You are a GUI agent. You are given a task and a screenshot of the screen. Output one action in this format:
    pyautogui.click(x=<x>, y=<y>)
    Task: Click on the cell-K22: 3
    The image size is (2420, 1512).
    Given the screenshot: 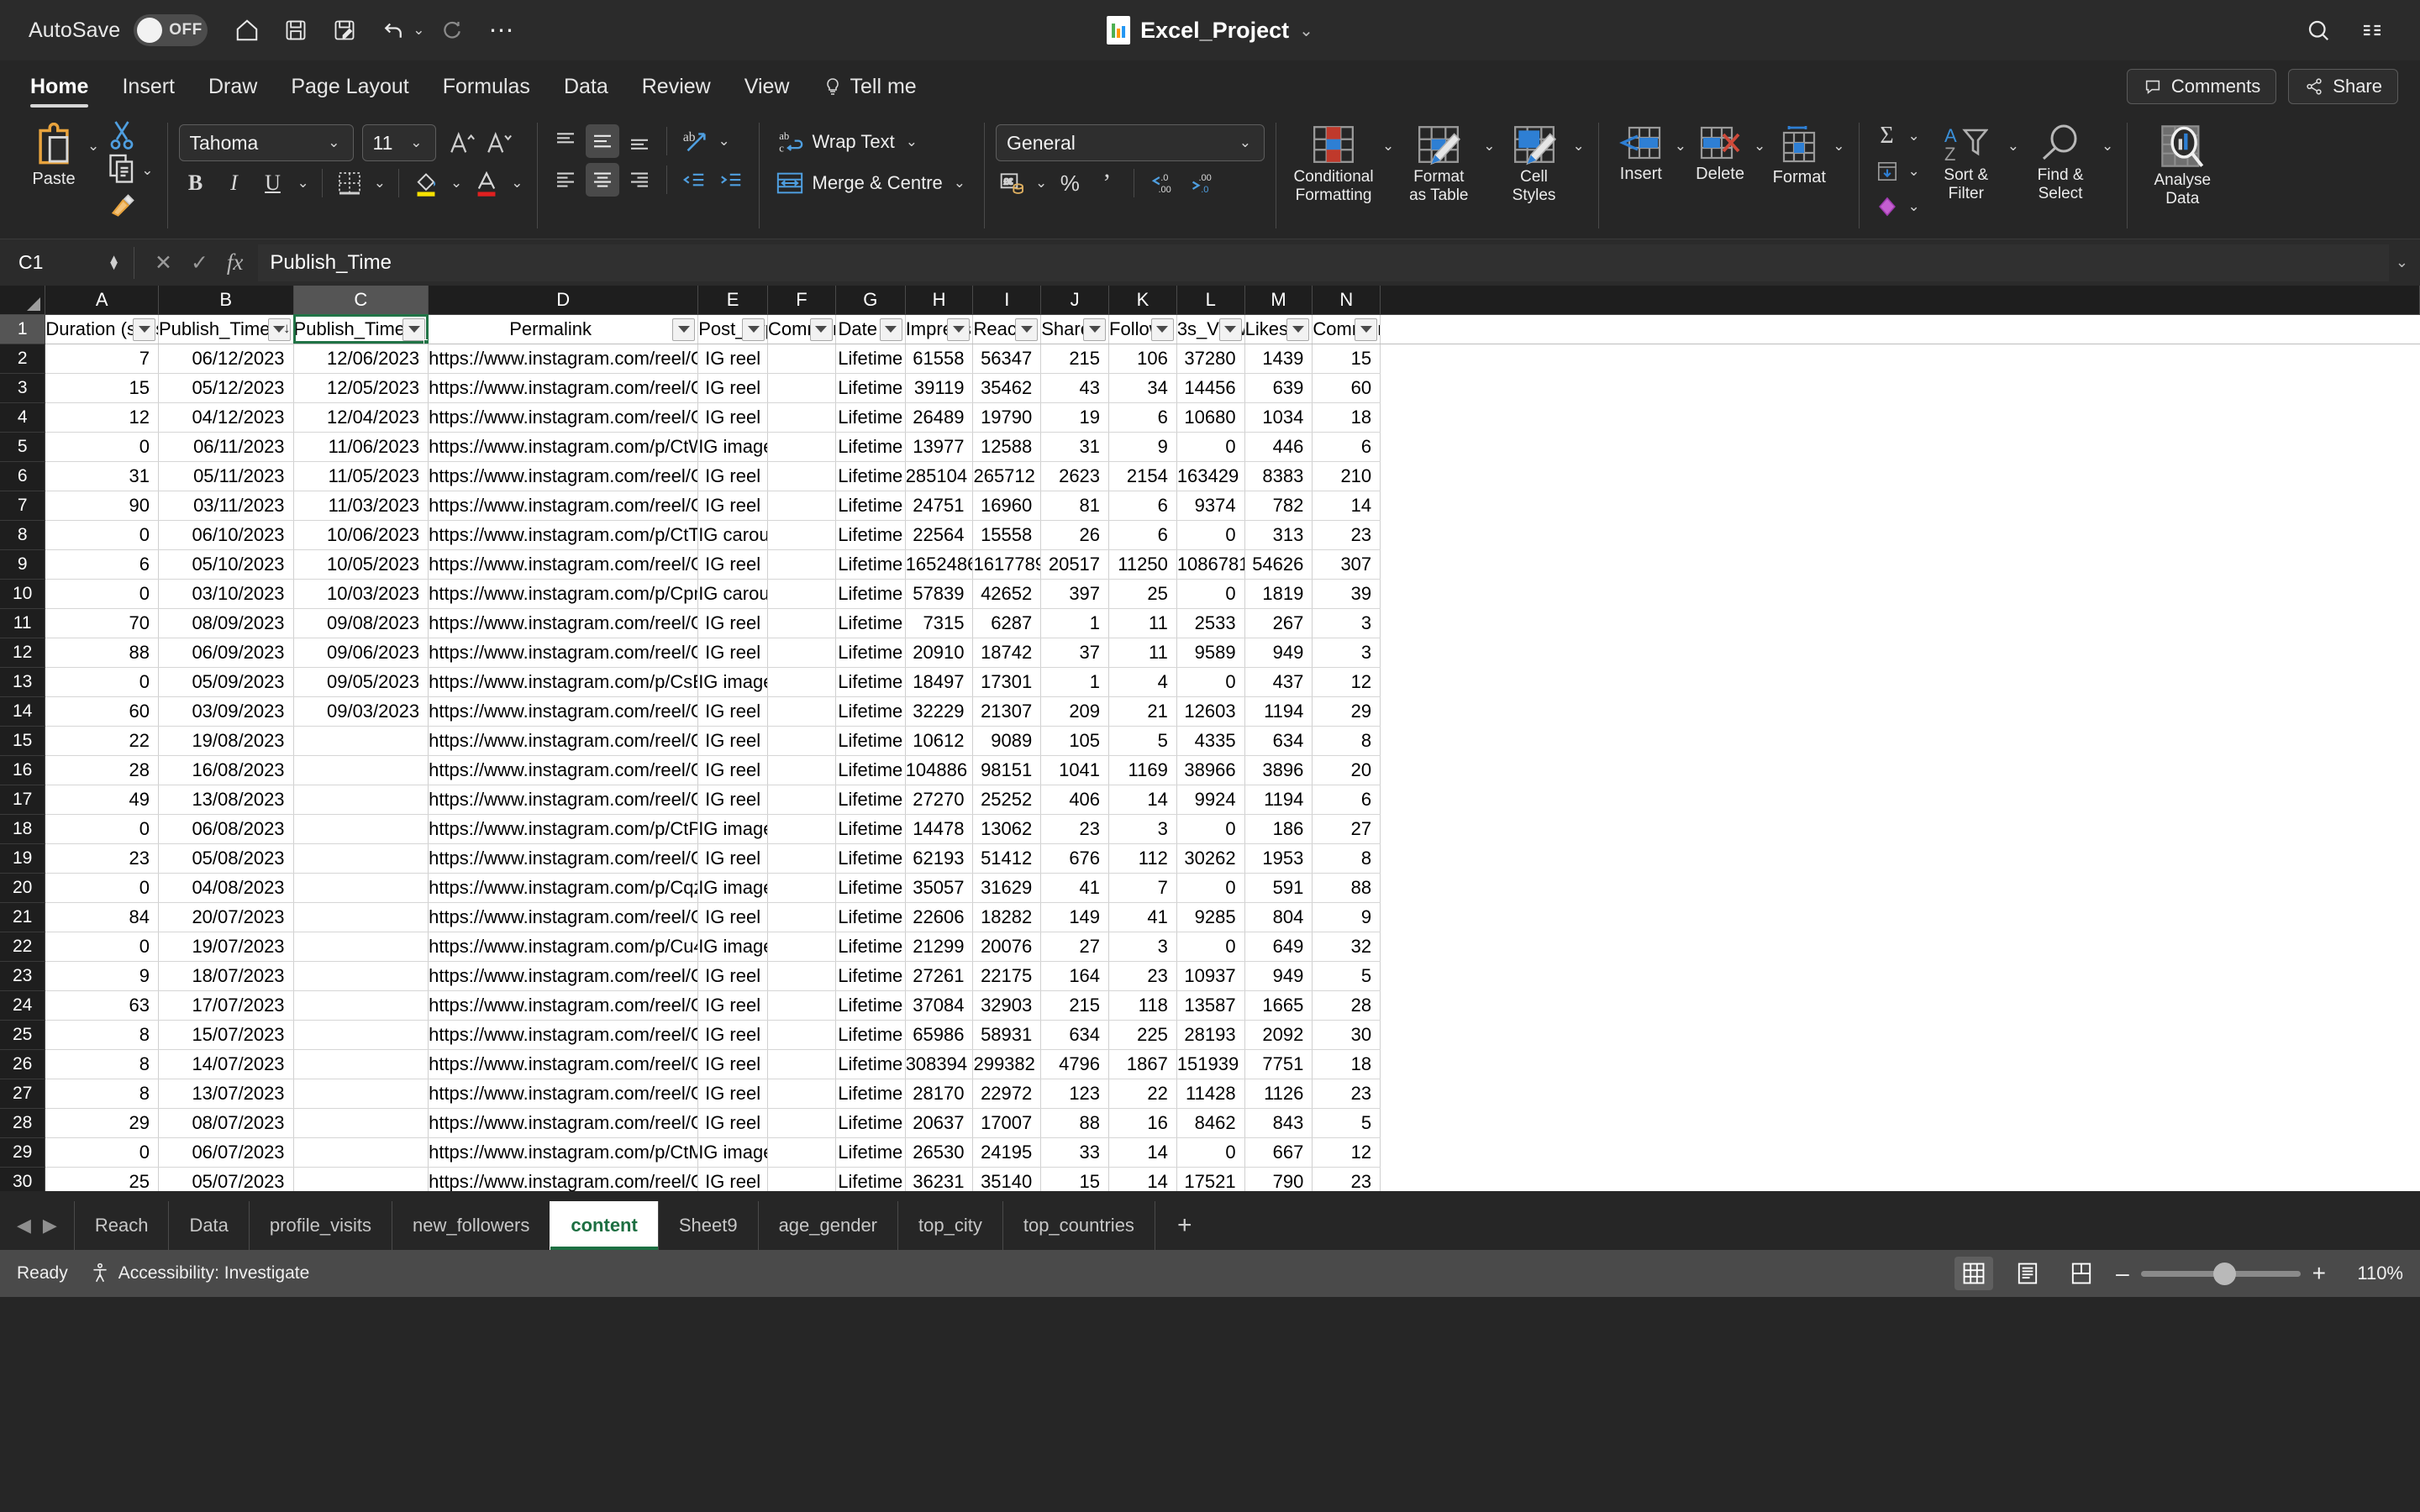 What is the action you would take?
    pyautogui.click(x=1142, y=947)
    